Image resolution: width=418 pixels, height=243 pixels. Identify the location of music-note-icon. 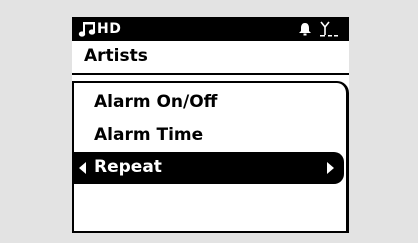
(87, 29).